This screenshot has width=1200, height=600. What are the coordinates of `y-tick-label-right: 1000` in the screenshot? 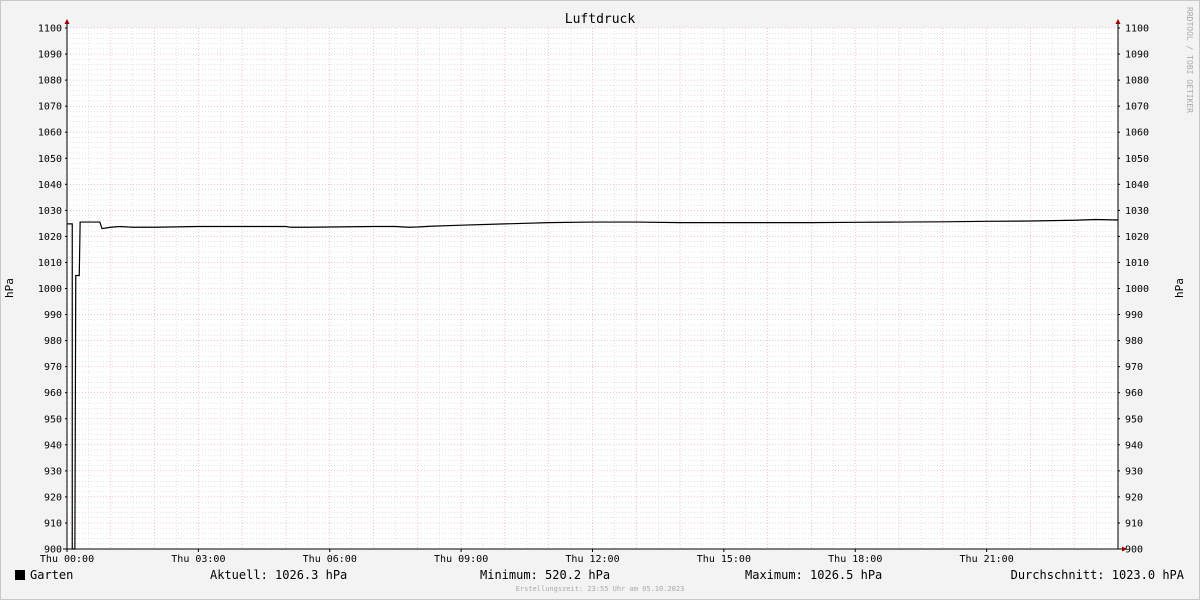 It's located at (1137, 289).